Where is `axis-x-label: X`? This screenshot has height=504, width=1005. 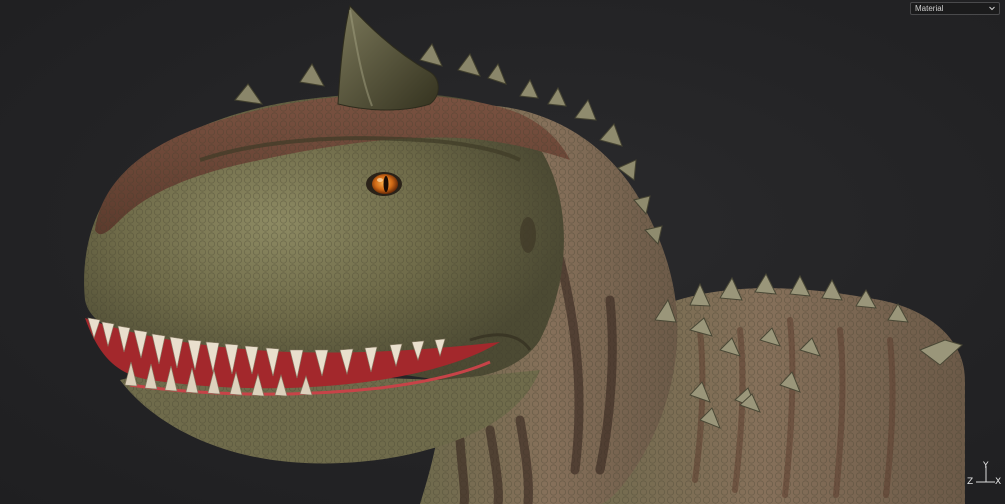
axis-x-label: X is located at coordinates (998, 482).